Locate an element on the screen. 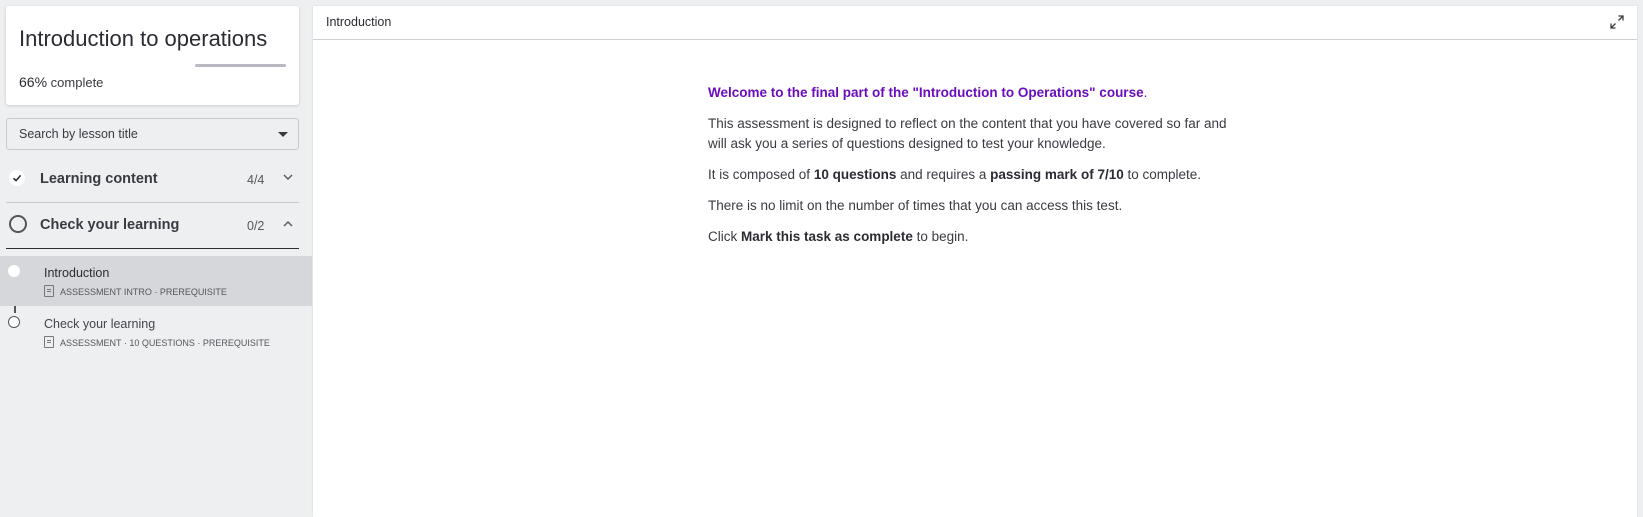  circle-status-icon is located at coordinates (18, 224).